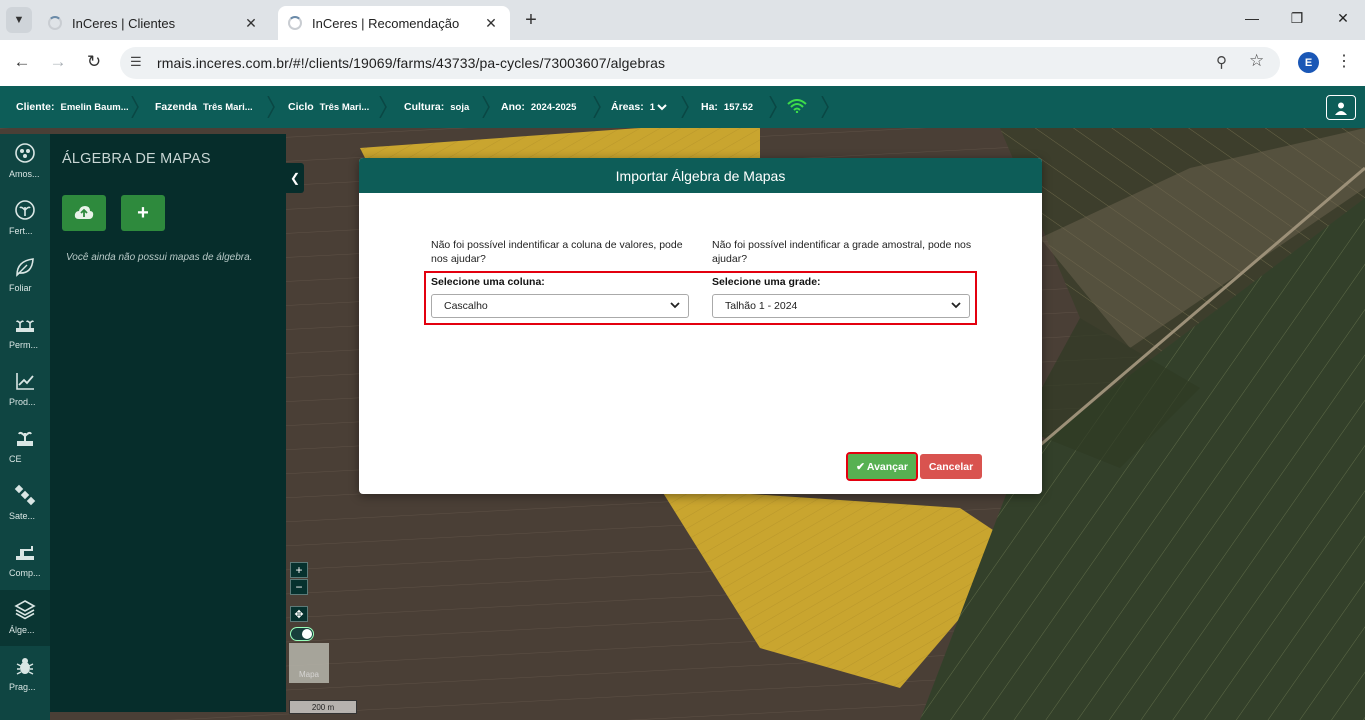  What do you see at coordinates (860, 466) in the screenshot?
I see `check-icon: ✔` at bounding box center [860, 466].